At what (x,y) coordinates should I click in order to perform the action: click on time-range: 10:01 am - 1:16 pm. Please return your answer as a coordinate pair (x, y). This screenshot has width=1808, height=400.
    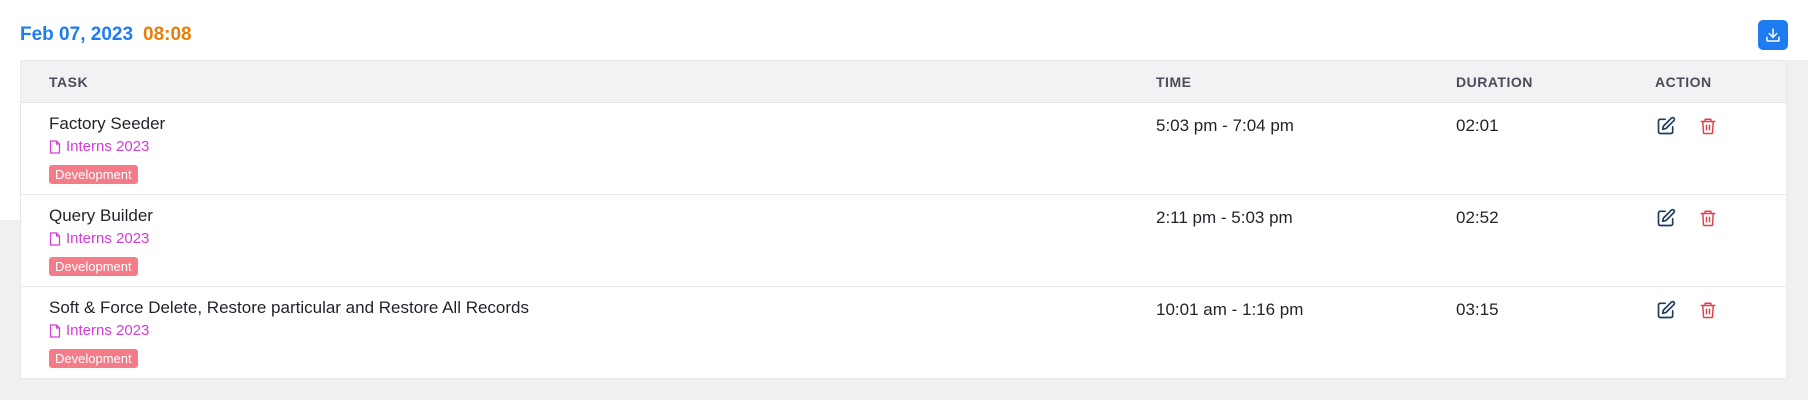
    Looking at the image, I should click on (1230, 309).